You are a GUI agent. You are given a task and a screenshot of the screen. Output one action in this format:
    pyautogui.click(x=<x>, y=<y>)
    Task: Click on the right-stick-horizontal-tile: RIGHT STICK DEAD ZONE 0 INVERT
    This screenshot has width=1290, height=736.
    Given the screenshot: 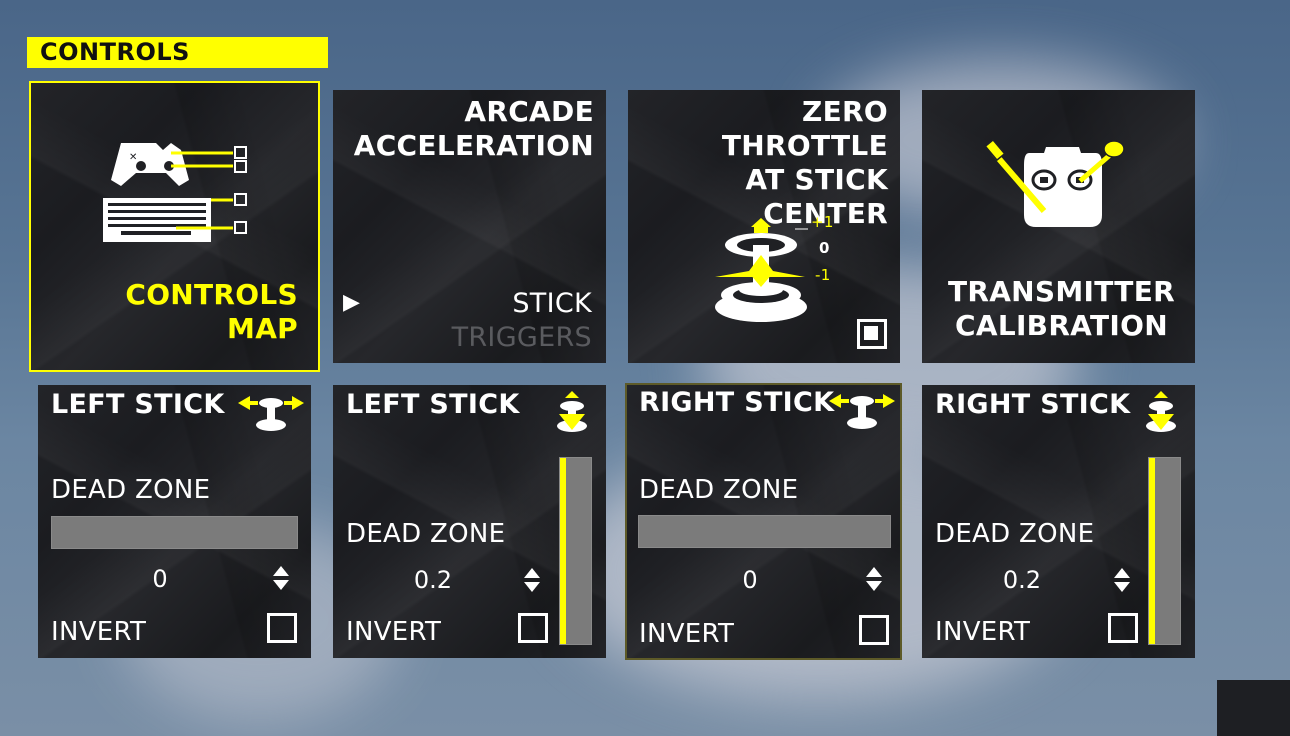 What is the action you would take?
    pyautogui.click(x=763, y=521)
    